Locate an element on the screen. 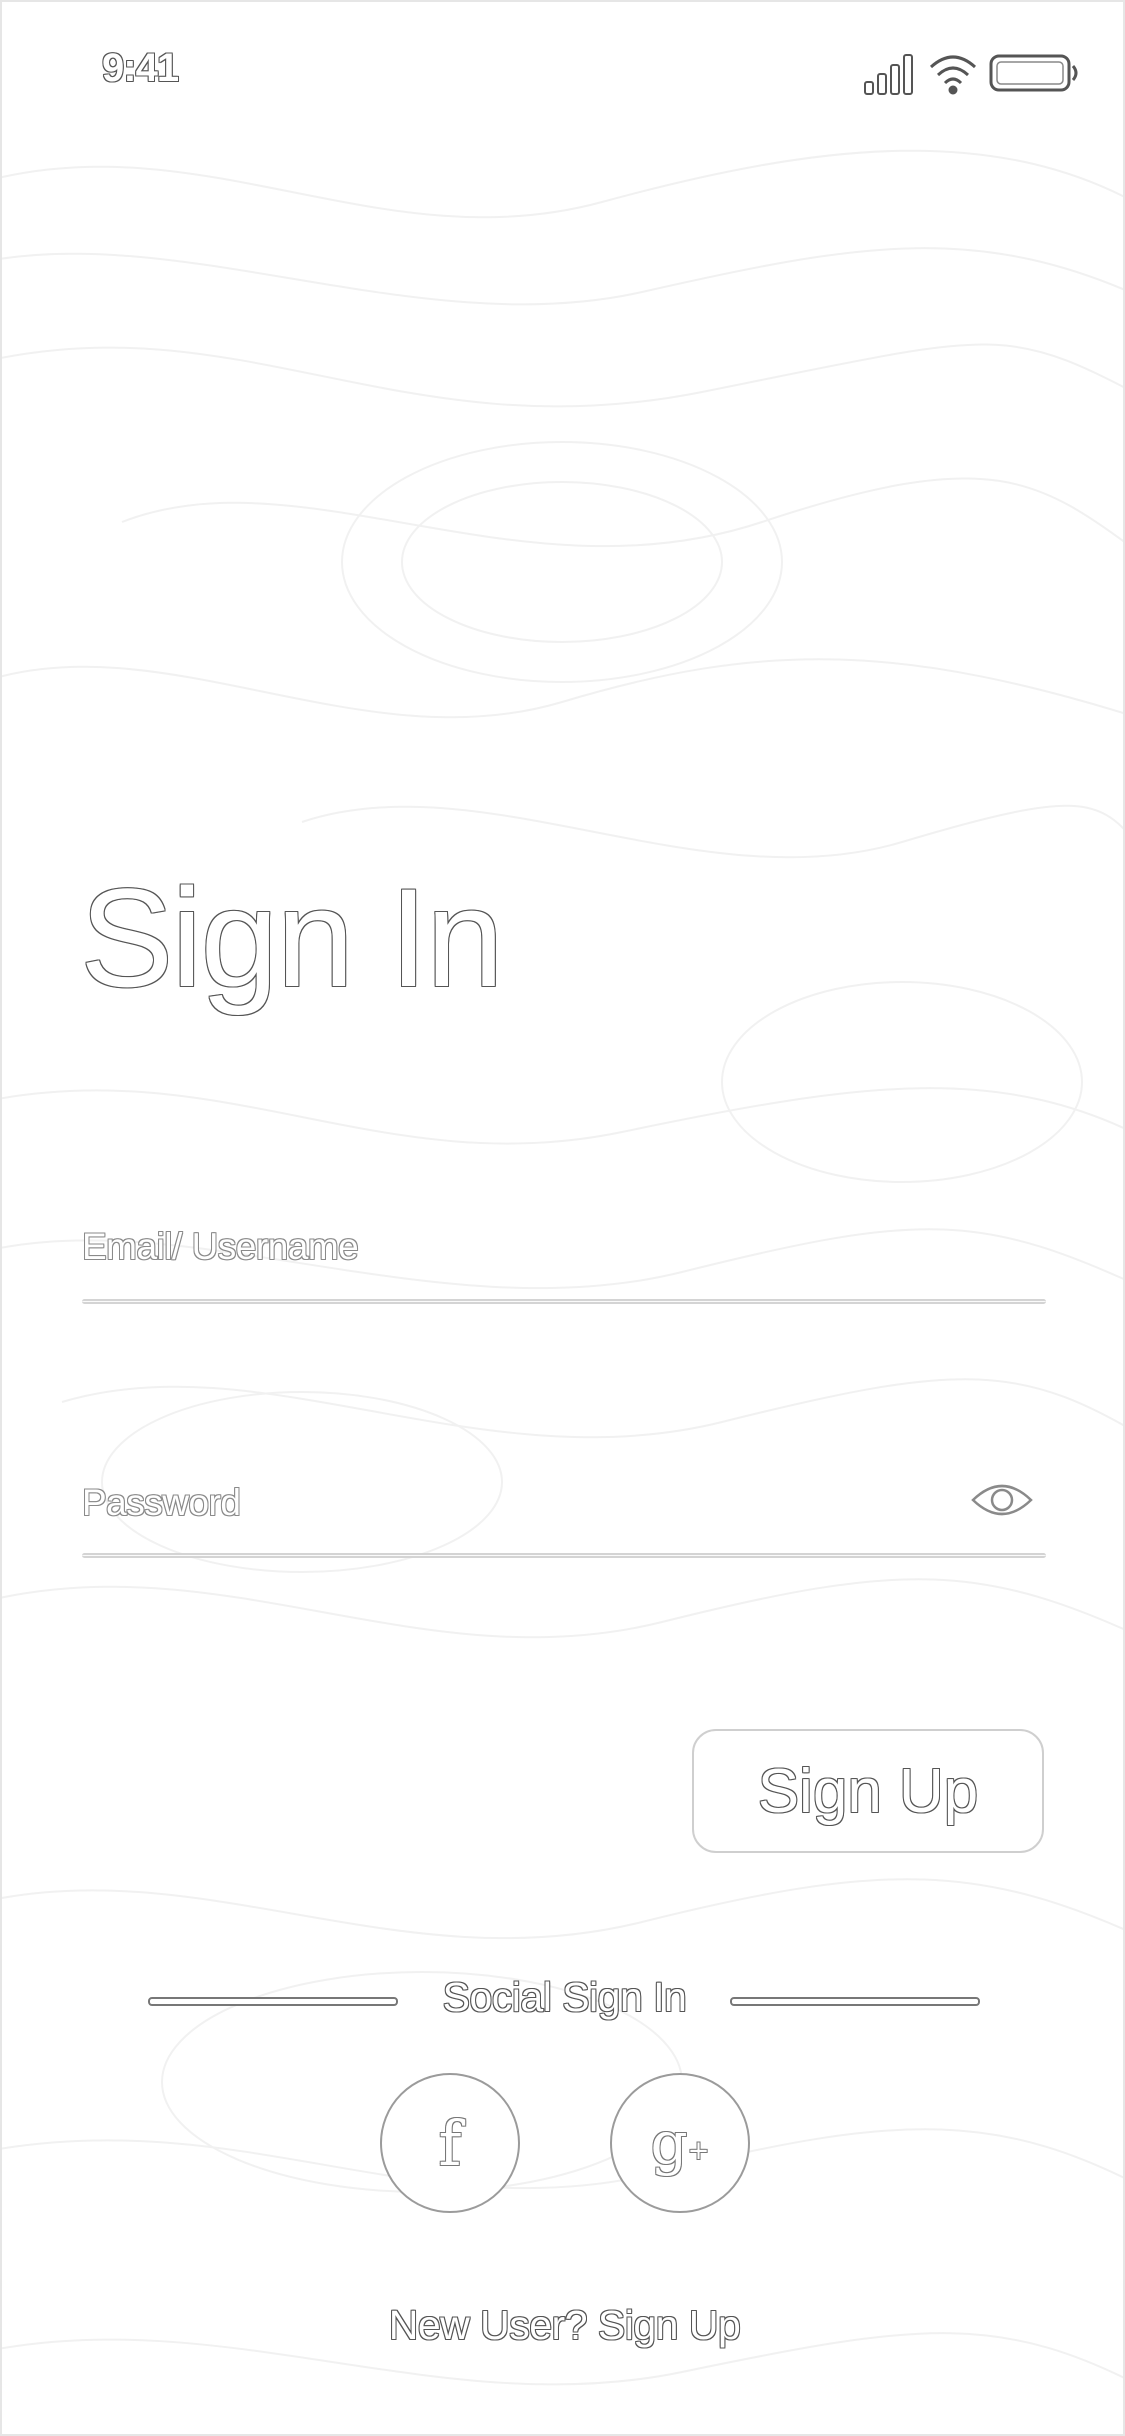  facebook-icon: f is located at coordinates (450, 2143).